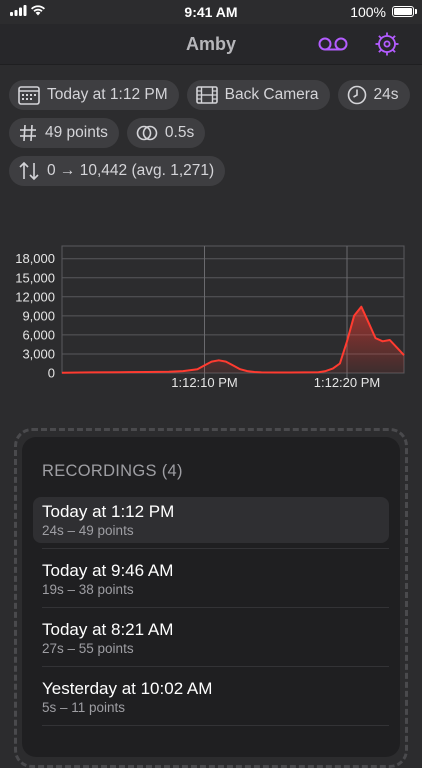 The height and width of the screenshot is (768, 422). I want to click on recording-row: Yesterday at 10:02 AM 5s – 11 points, so click(211, 697).